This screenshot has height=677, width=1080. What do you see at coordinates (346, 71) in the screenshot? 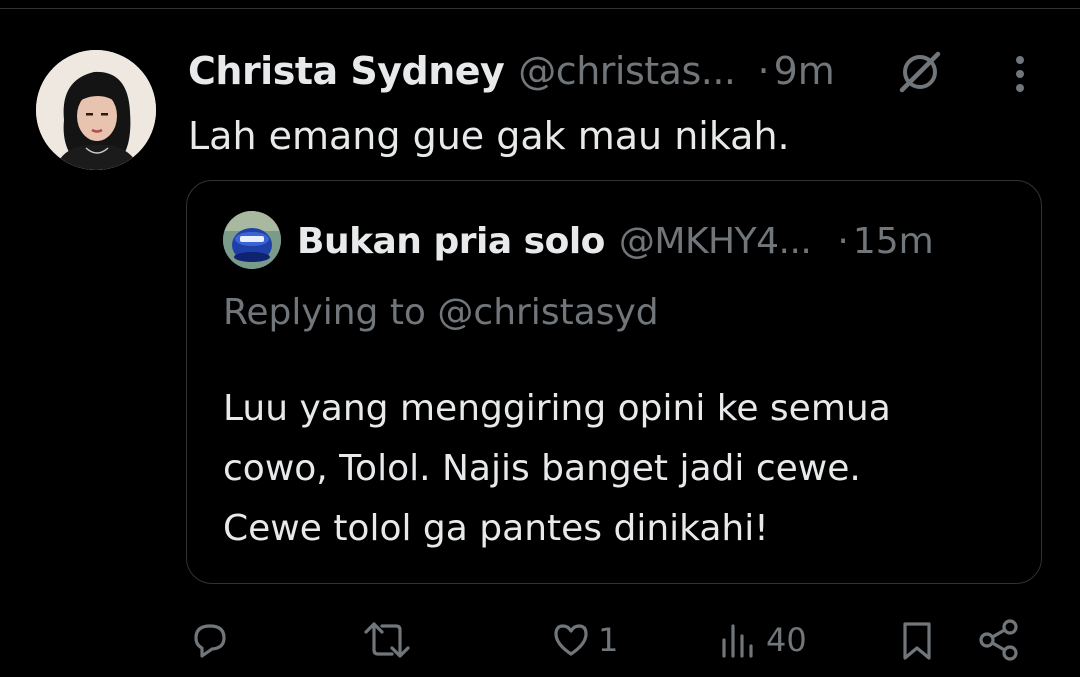
I see `author-display-name: Christa Sydney` at bounding box center [346, 71].